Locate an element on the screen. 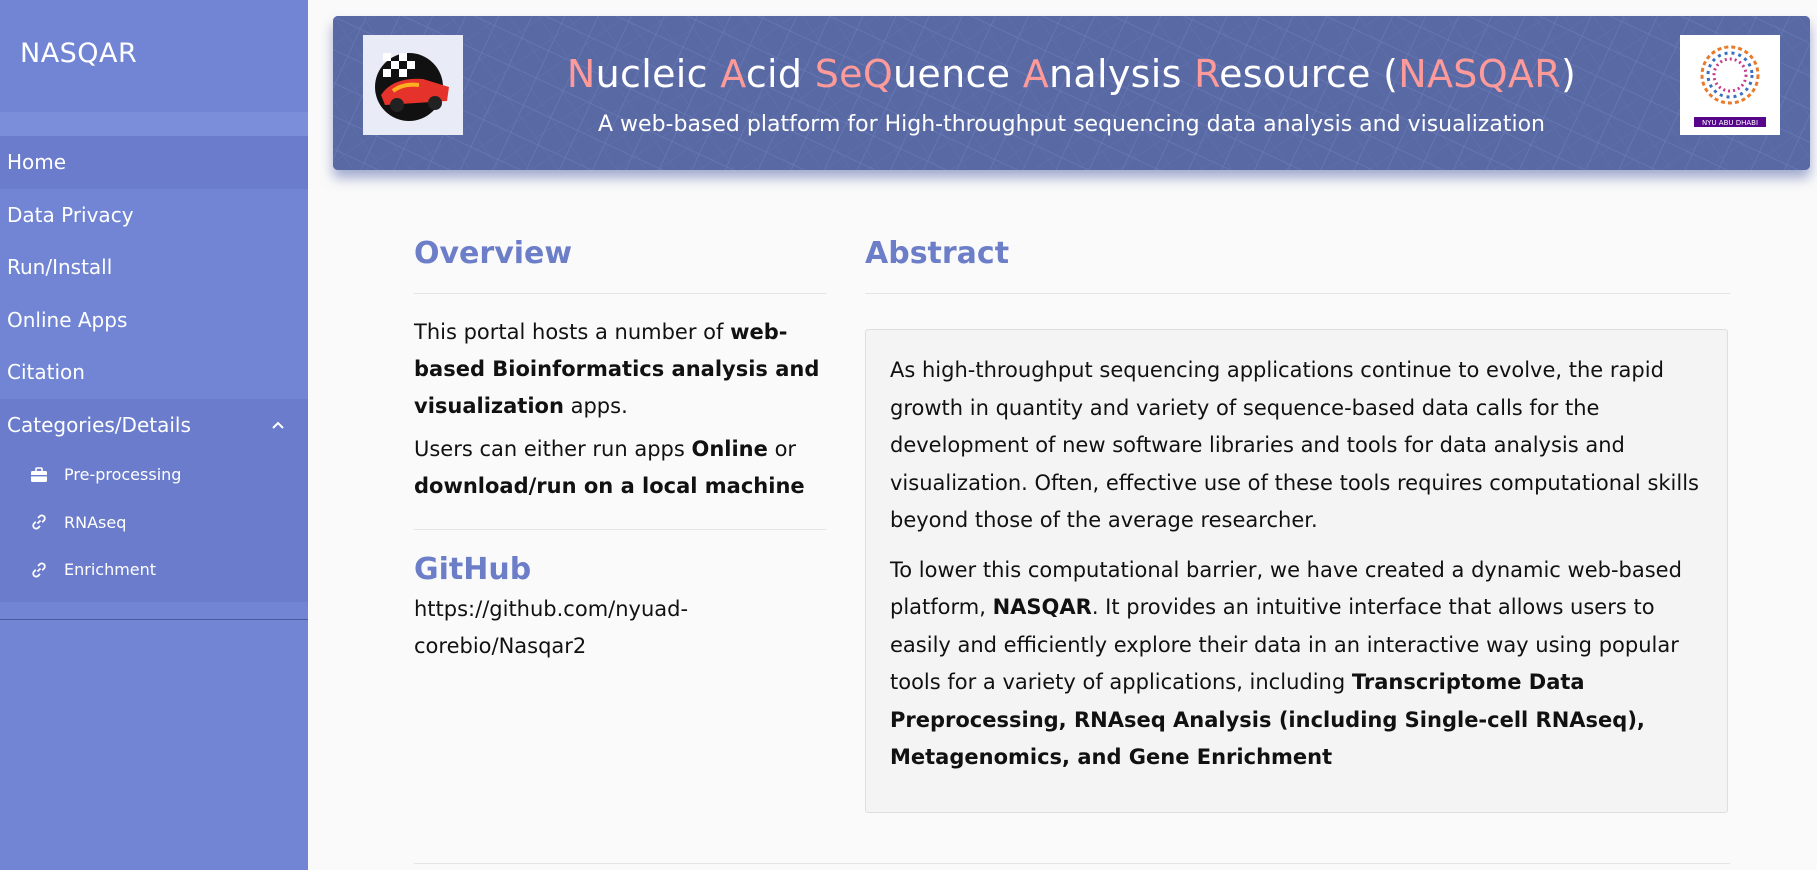  sidebar-subitem-label: RNAseq is located at coordinates (95, 522).